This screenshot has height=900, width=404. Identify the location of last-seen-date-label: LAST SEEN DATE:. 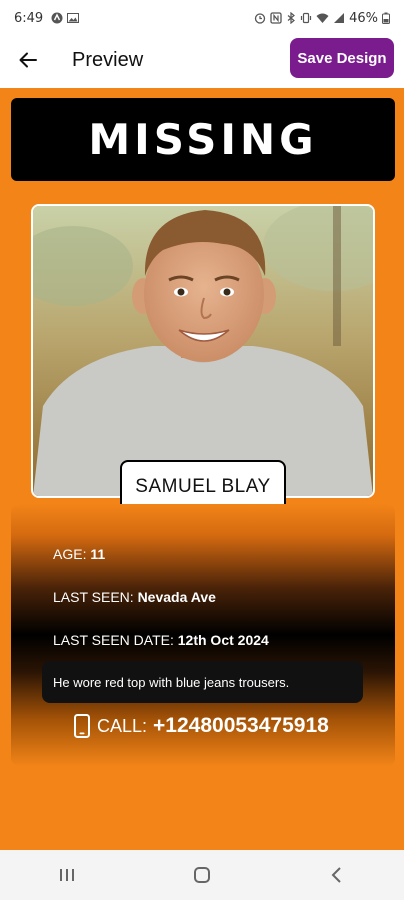
(113, 640).